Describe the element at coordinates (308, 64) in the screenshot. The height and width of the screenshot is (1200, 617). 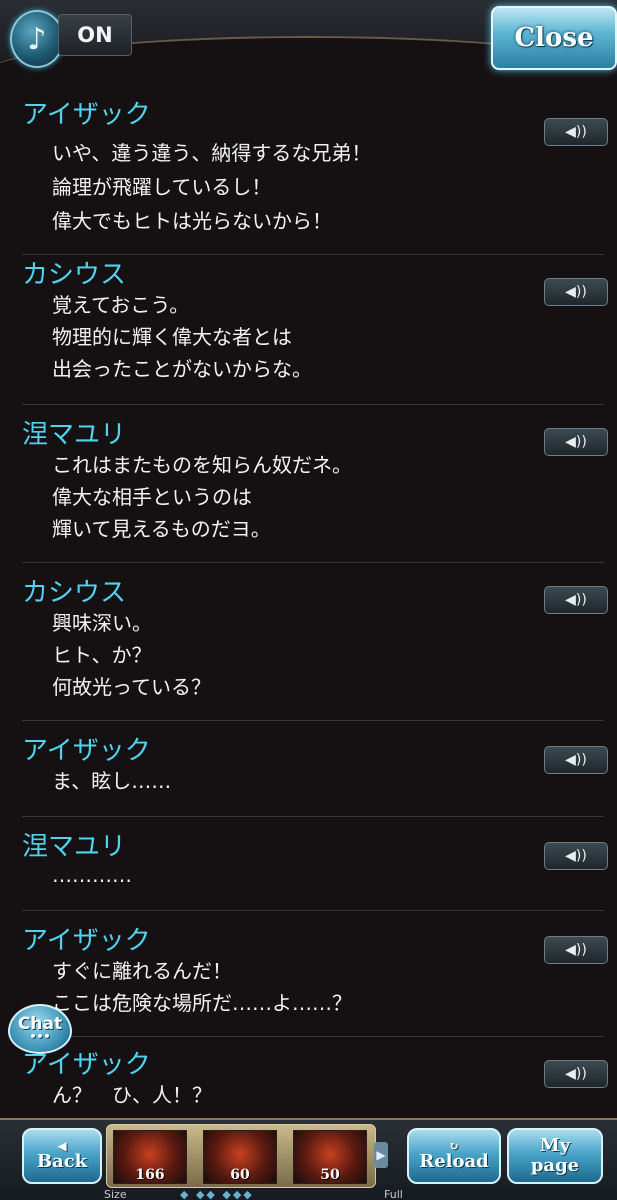
I see `header-bar: ♪ ON Close` at that location.